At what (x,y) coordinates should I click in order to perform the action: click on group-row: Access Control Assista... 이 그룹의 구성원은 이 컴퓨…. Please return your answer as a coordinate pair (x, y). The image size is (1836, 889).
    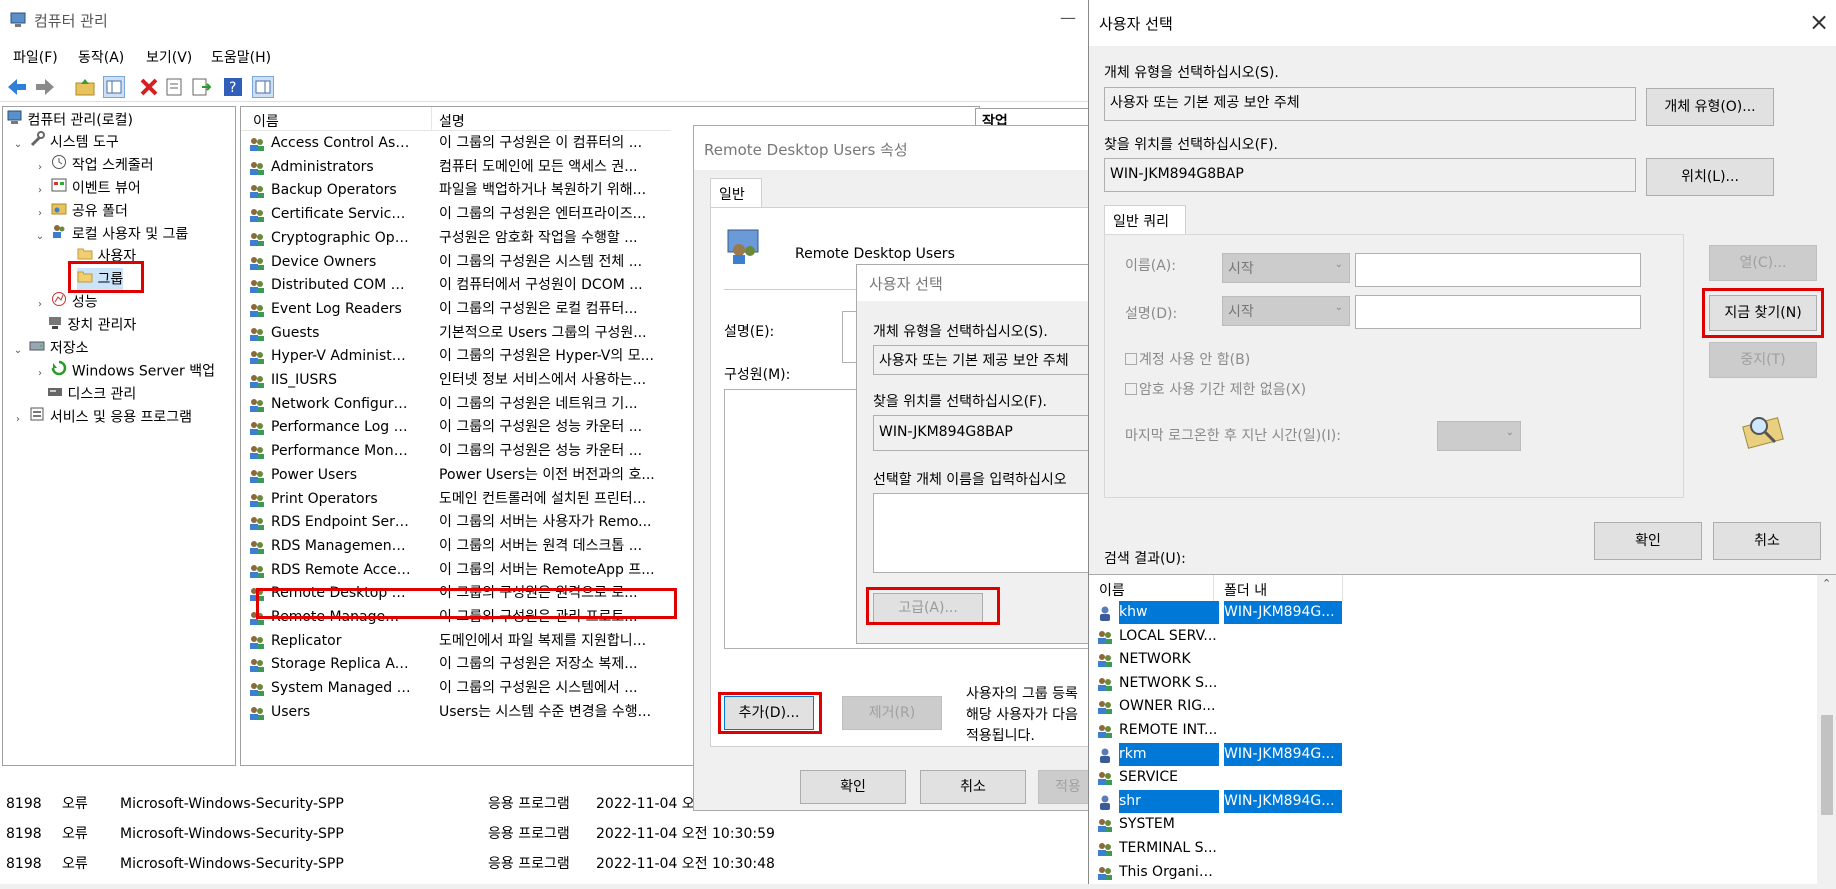
    Looking at the image, I should click on (456, 143).